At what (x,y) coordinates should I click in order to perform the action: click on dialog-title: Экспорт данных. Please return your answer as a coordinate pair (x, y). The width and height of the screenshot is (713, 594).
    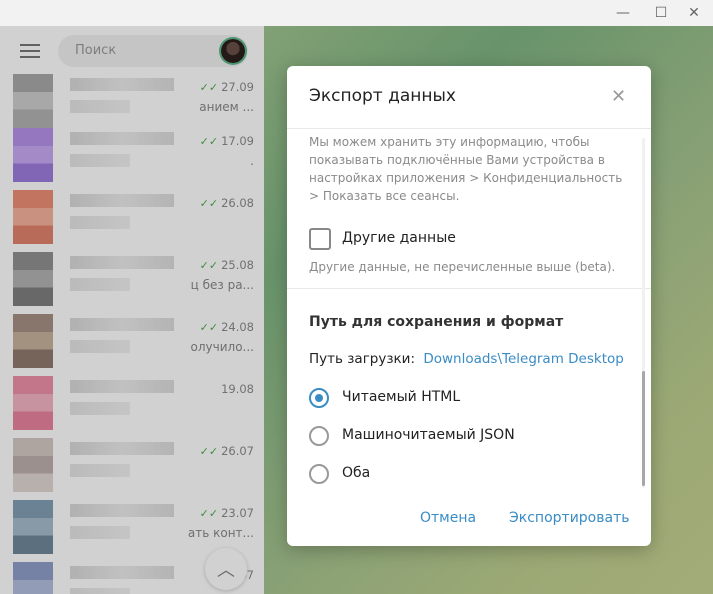
    Looking at the image, I should click on (382, 96).